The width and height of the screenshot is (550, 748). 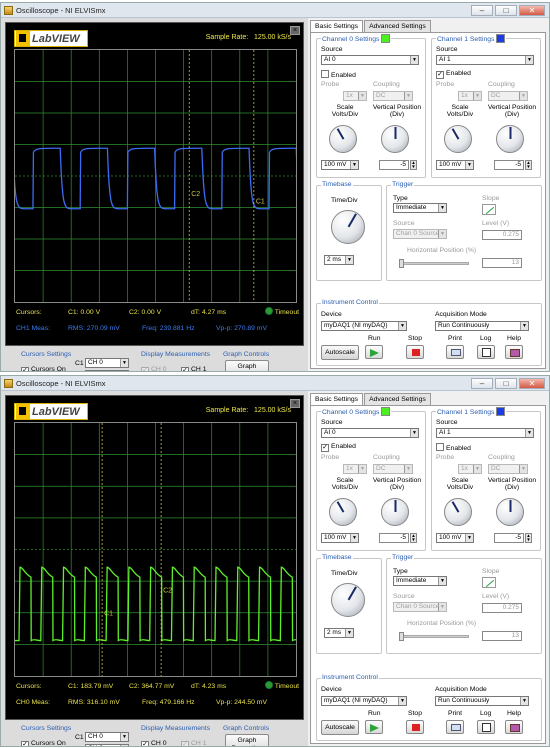 I want to click on ch0-scale-knob, so click(x=343, y=512).